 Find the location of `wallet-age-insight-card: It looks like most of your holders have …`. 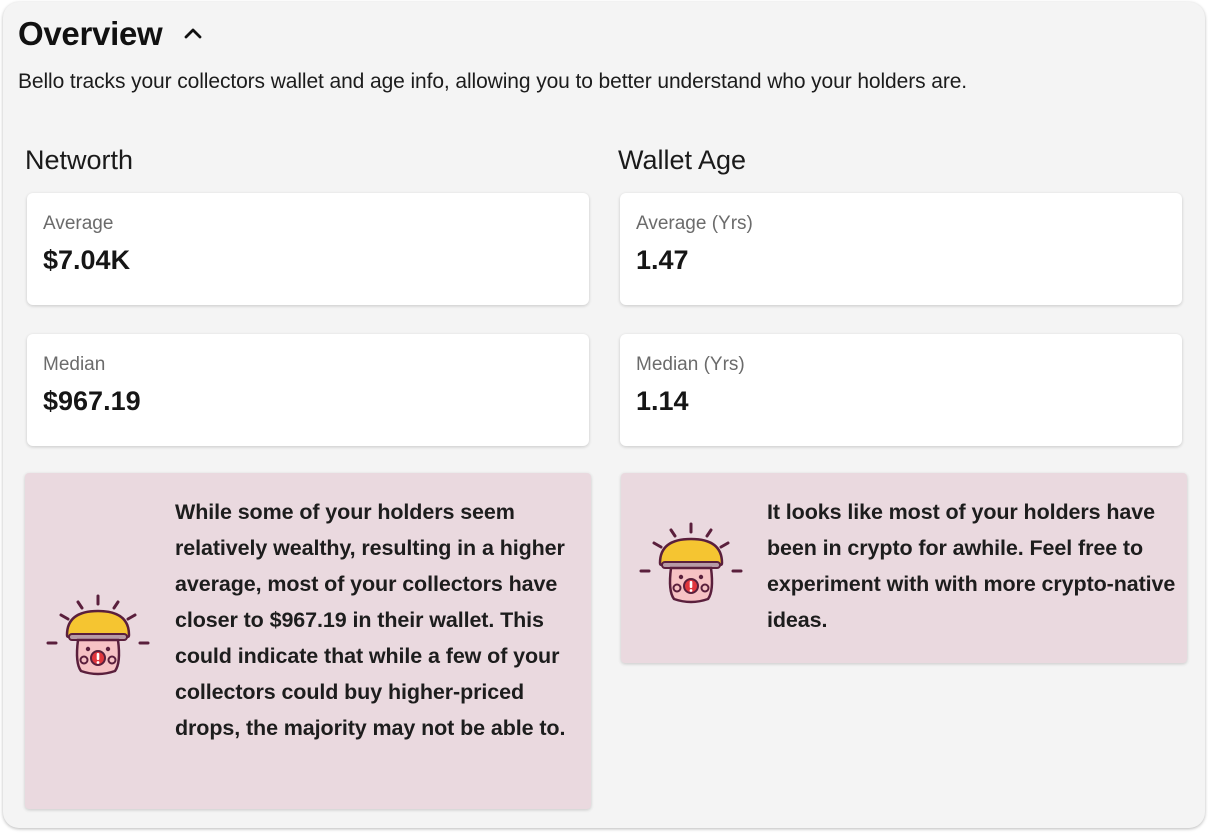

wallet-age-insight-card: It looks like most of your holders have … is located at coordinates (904, 568).